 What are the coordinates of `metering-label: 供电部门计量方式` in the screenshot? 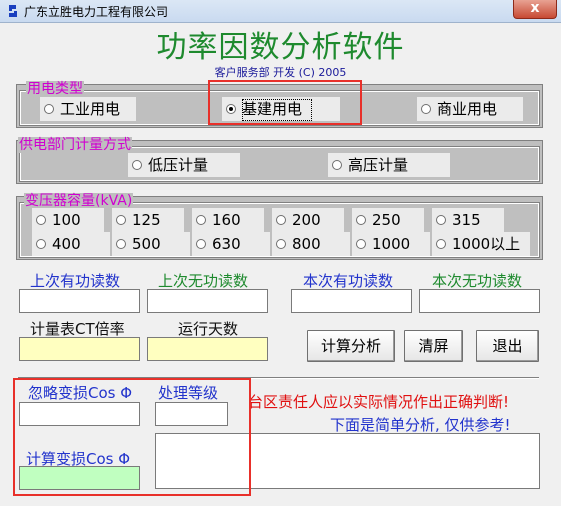 It's located at (75, 145).